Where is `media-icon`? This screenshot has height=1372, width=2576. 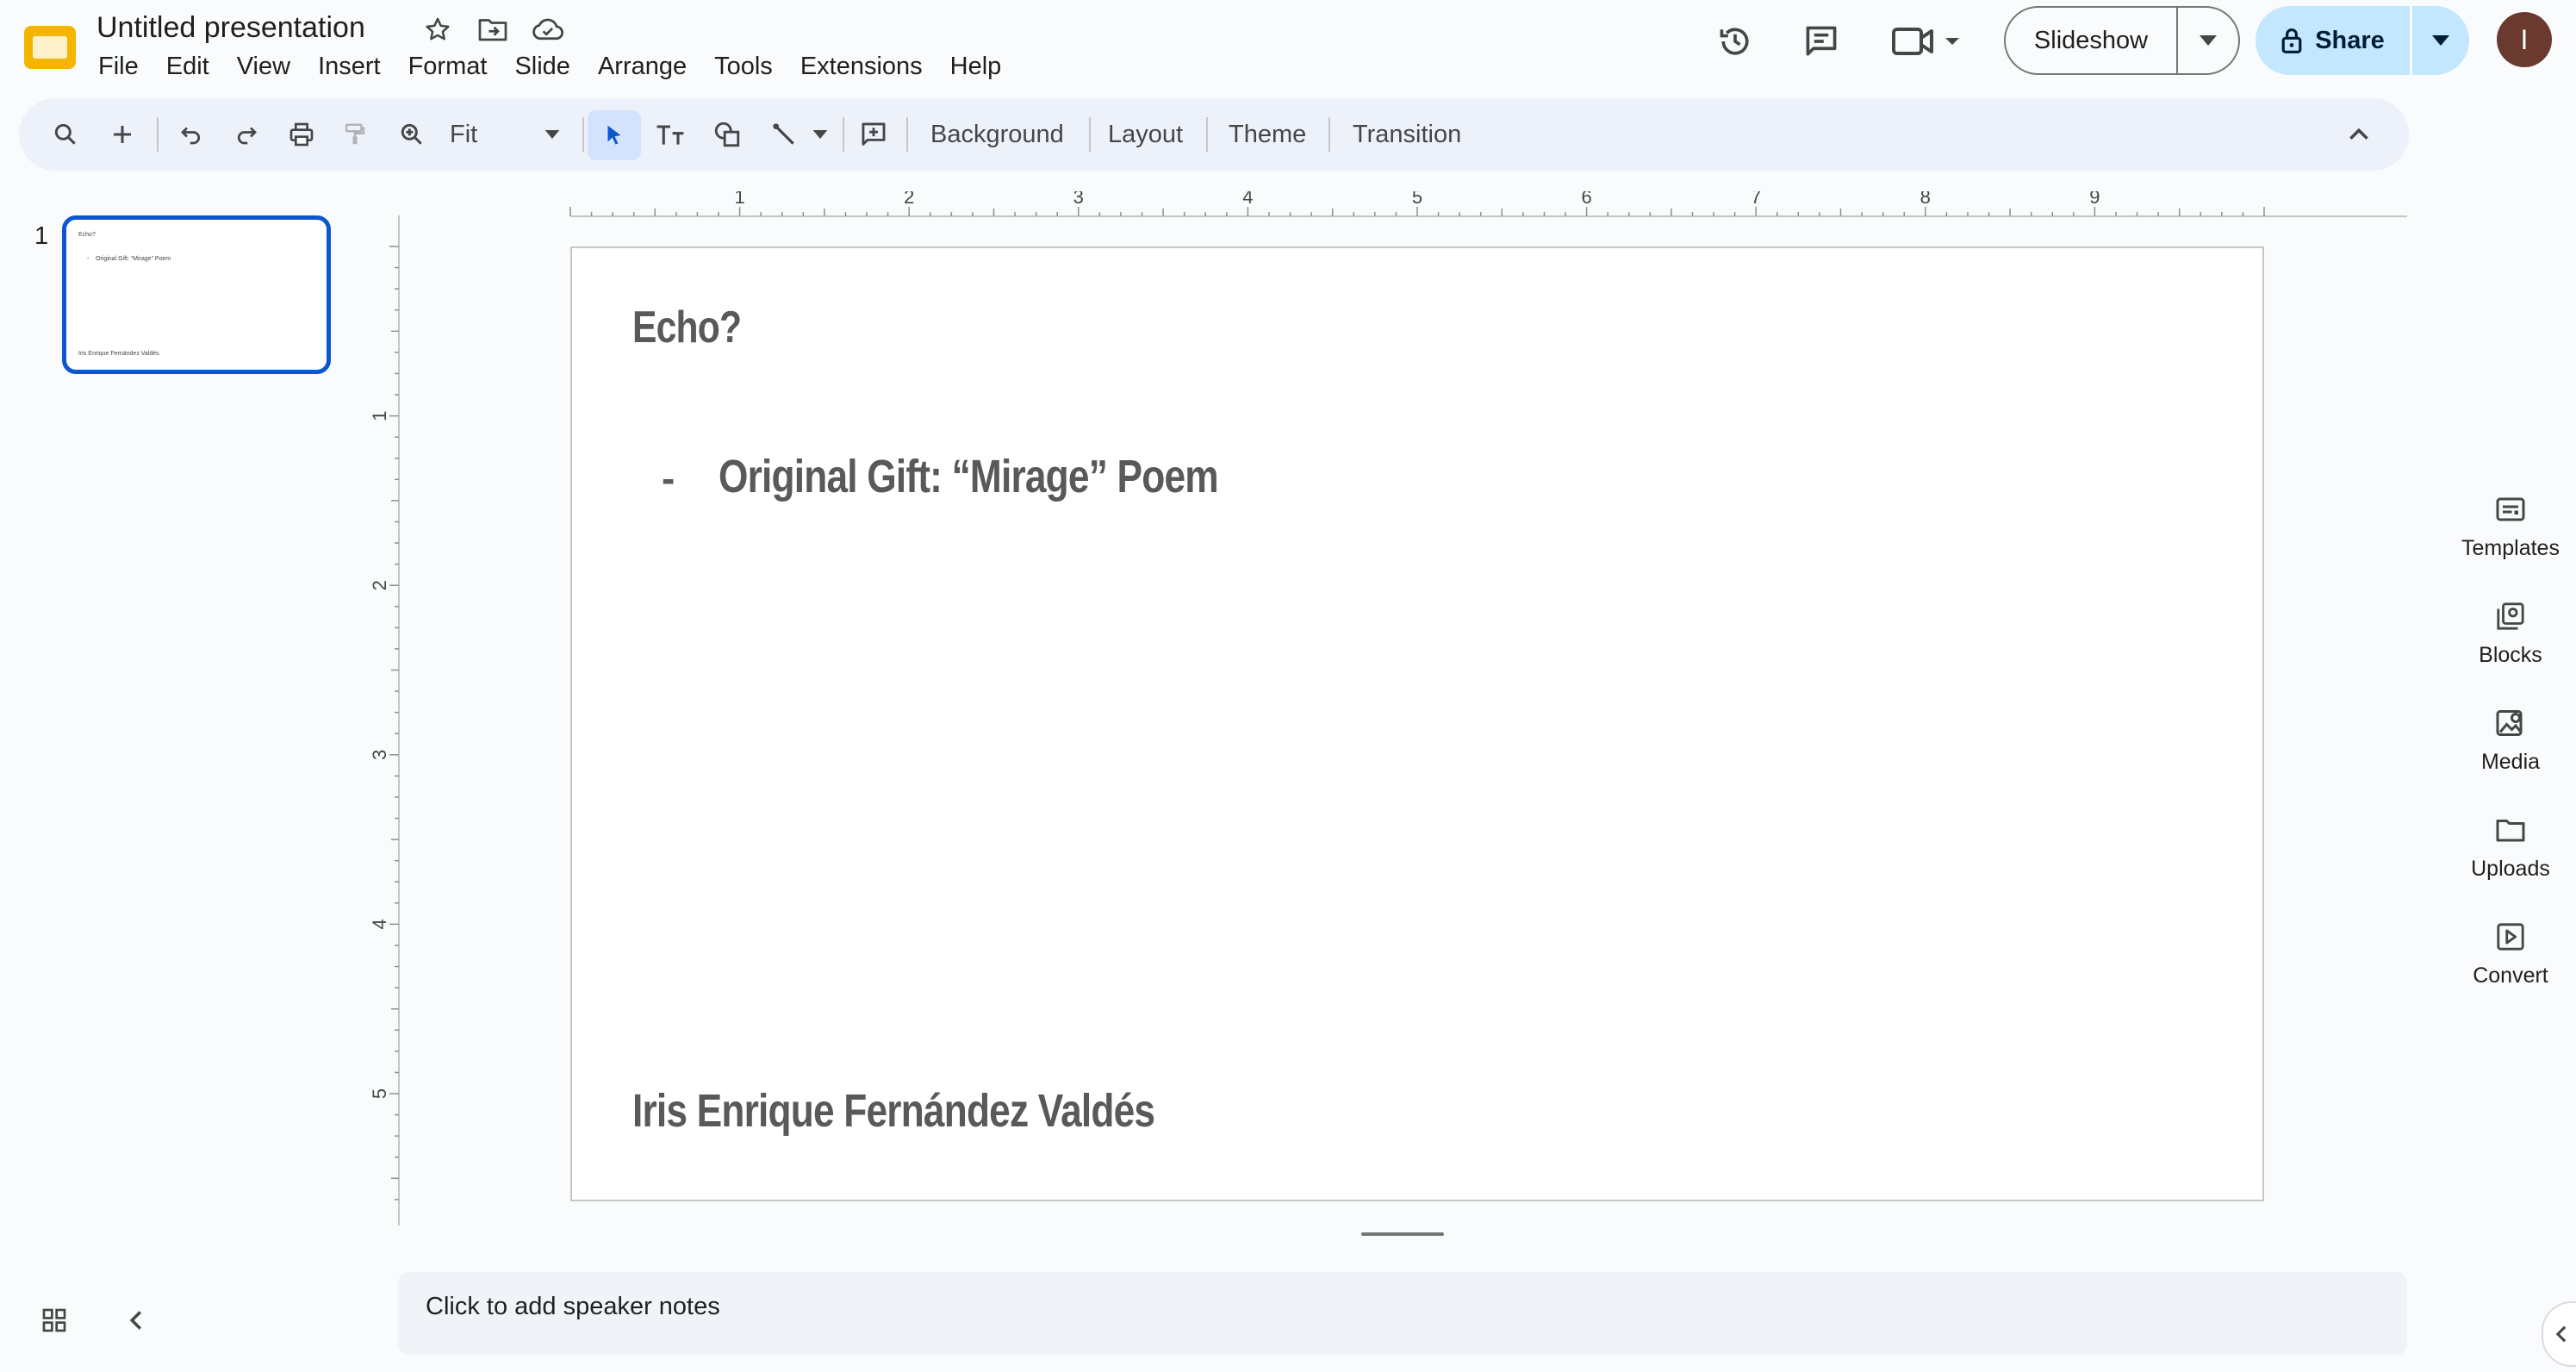 media-icon is located at coordinates (2511, 723).